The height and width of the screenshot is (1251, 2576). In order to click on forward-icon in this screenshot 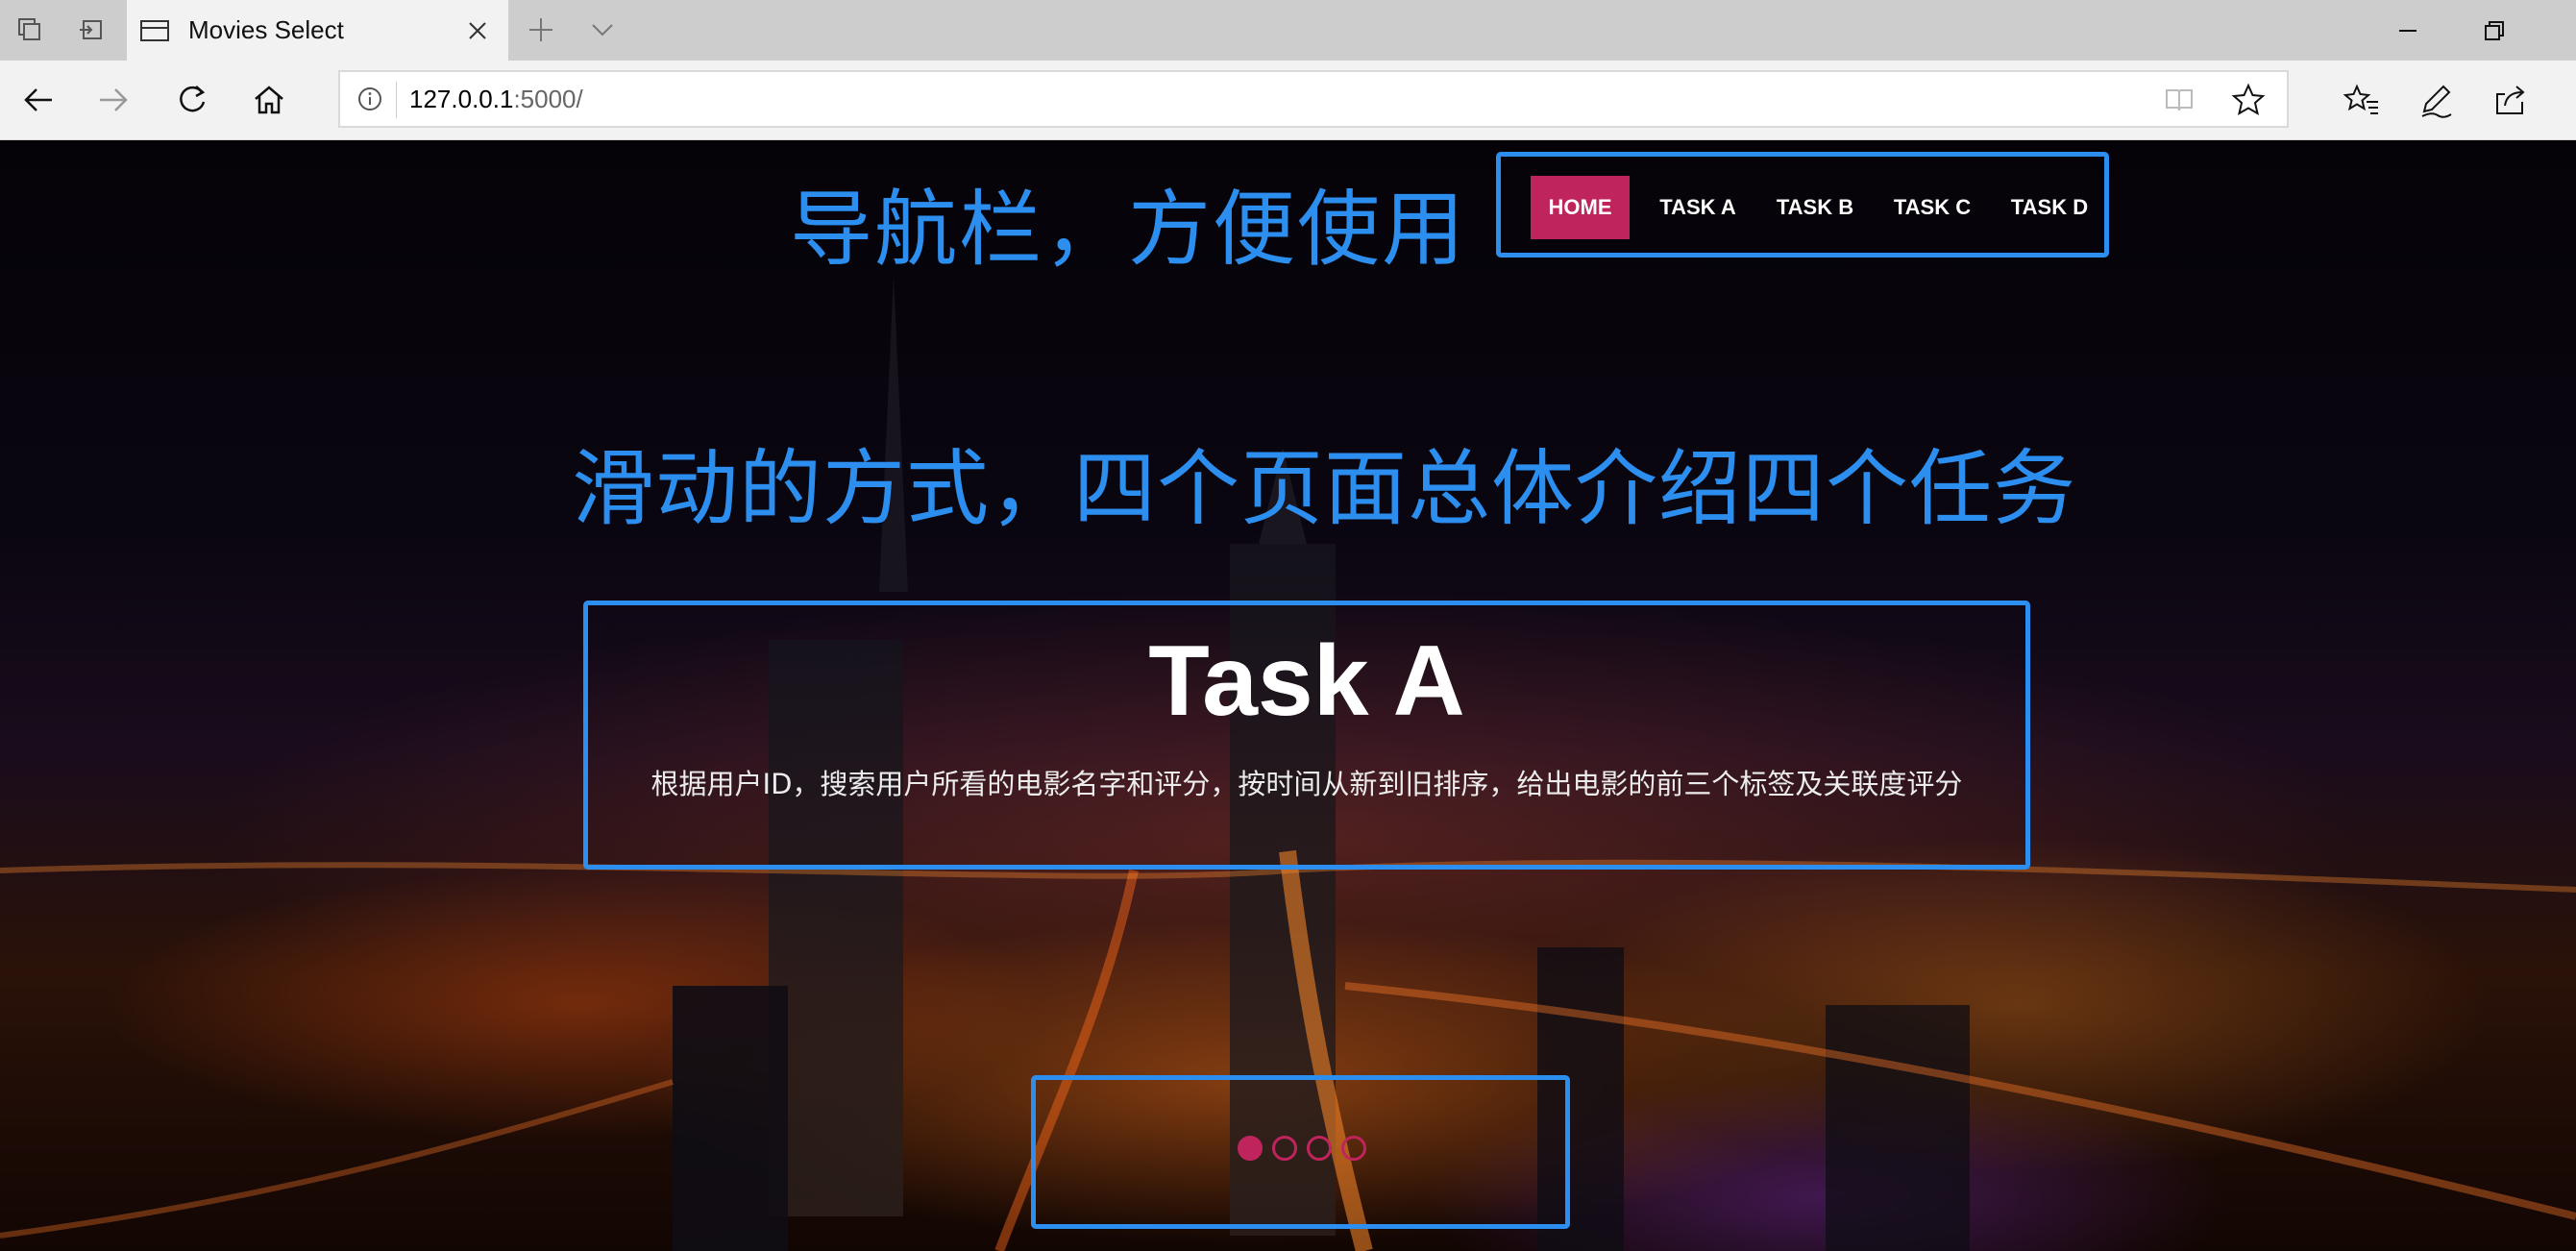, I will do `click(113, 100)`.